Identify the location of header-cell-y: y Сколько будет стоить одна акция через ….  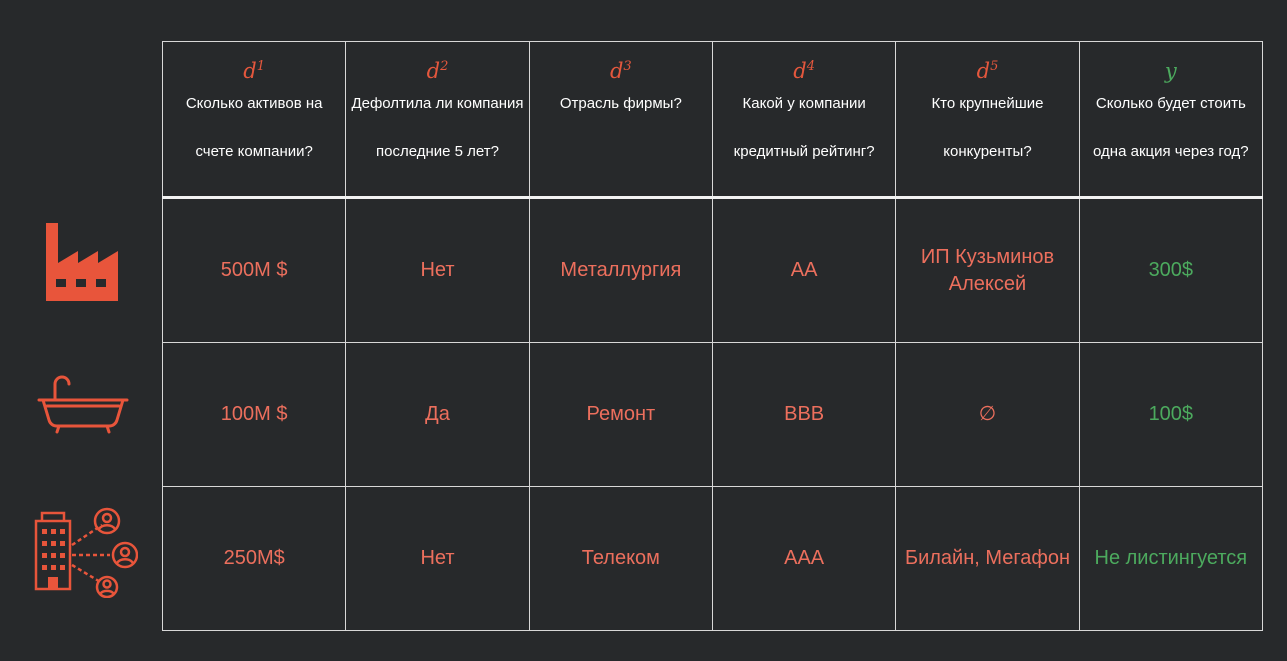
(1171, 120).